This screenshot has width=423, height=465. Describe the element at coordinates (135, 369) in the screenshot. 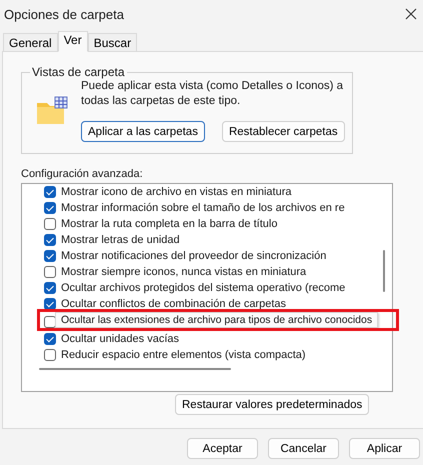

I see `horizontal-scrollbar` at that location.